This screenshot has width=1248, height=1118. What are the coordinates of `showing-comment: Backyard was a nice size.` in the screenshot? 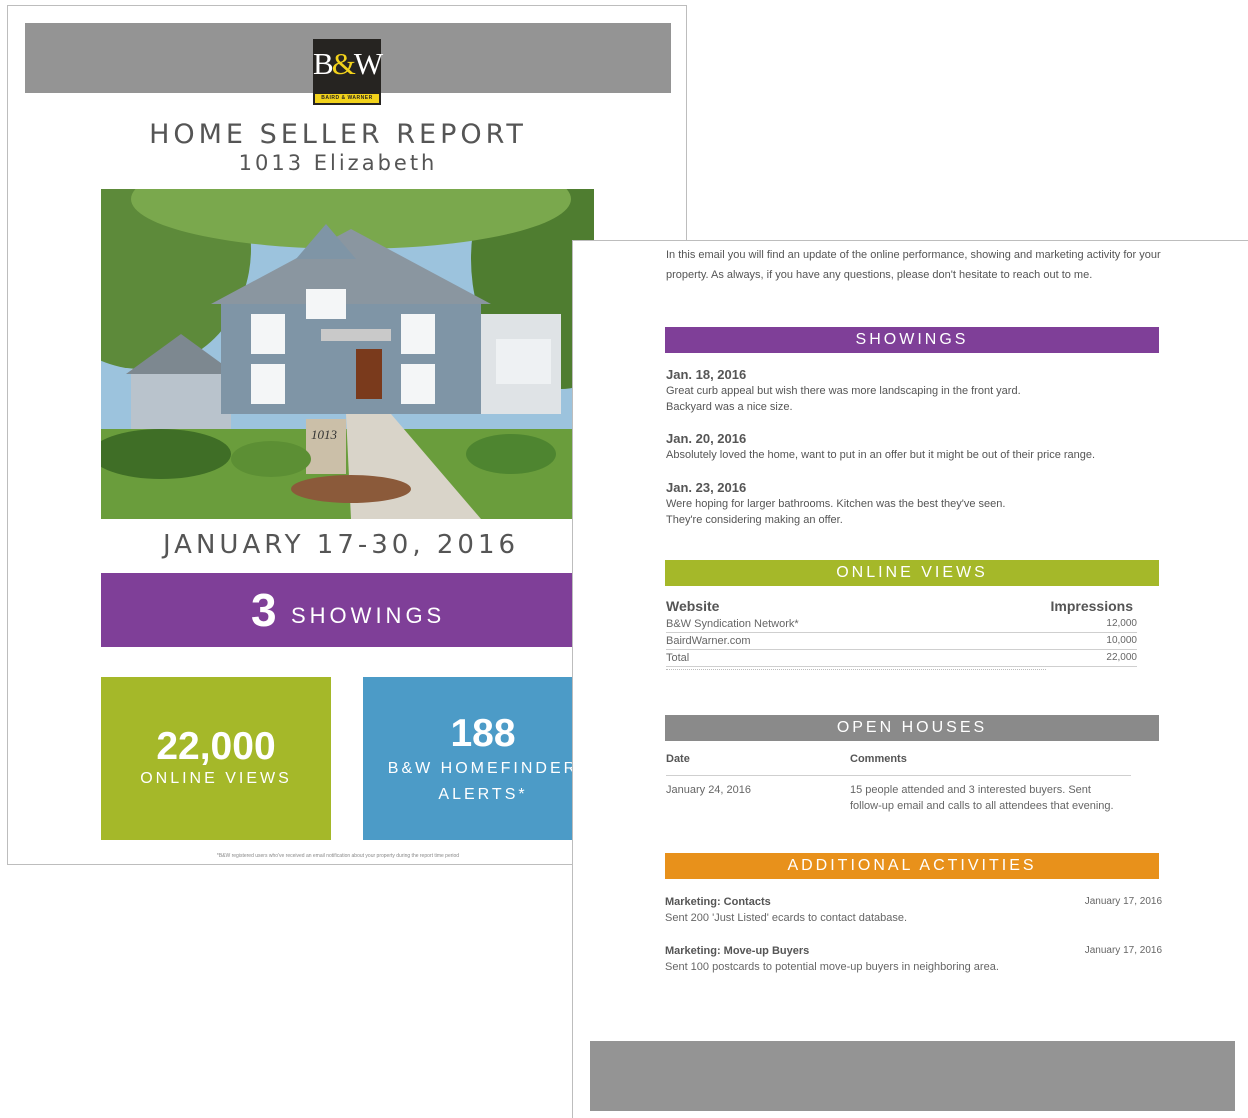 It's located at (729, 407).